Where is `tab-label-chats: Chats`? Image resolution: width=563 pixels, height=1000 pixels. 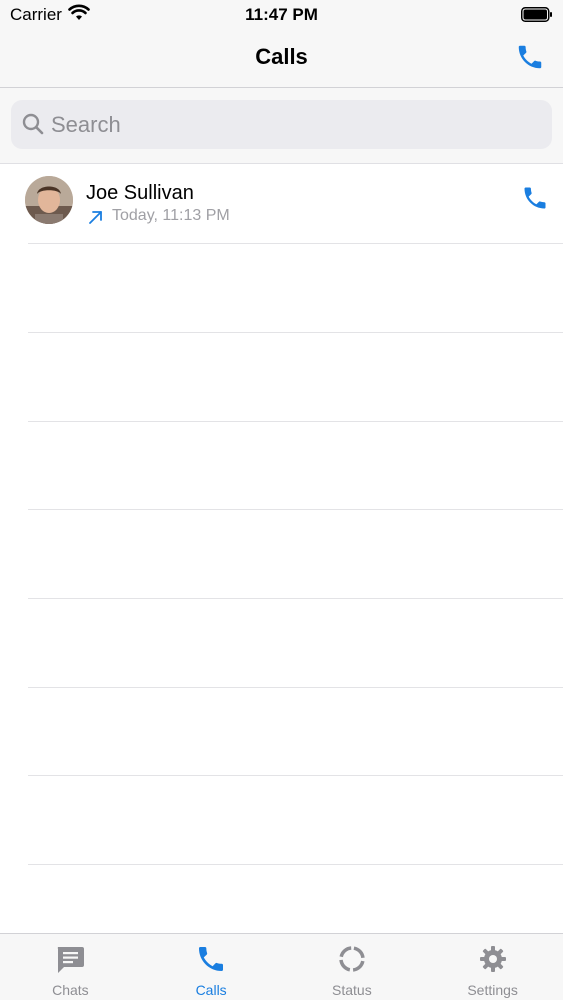
tab-label-chats: Chats is located at coordinates (70, 990).